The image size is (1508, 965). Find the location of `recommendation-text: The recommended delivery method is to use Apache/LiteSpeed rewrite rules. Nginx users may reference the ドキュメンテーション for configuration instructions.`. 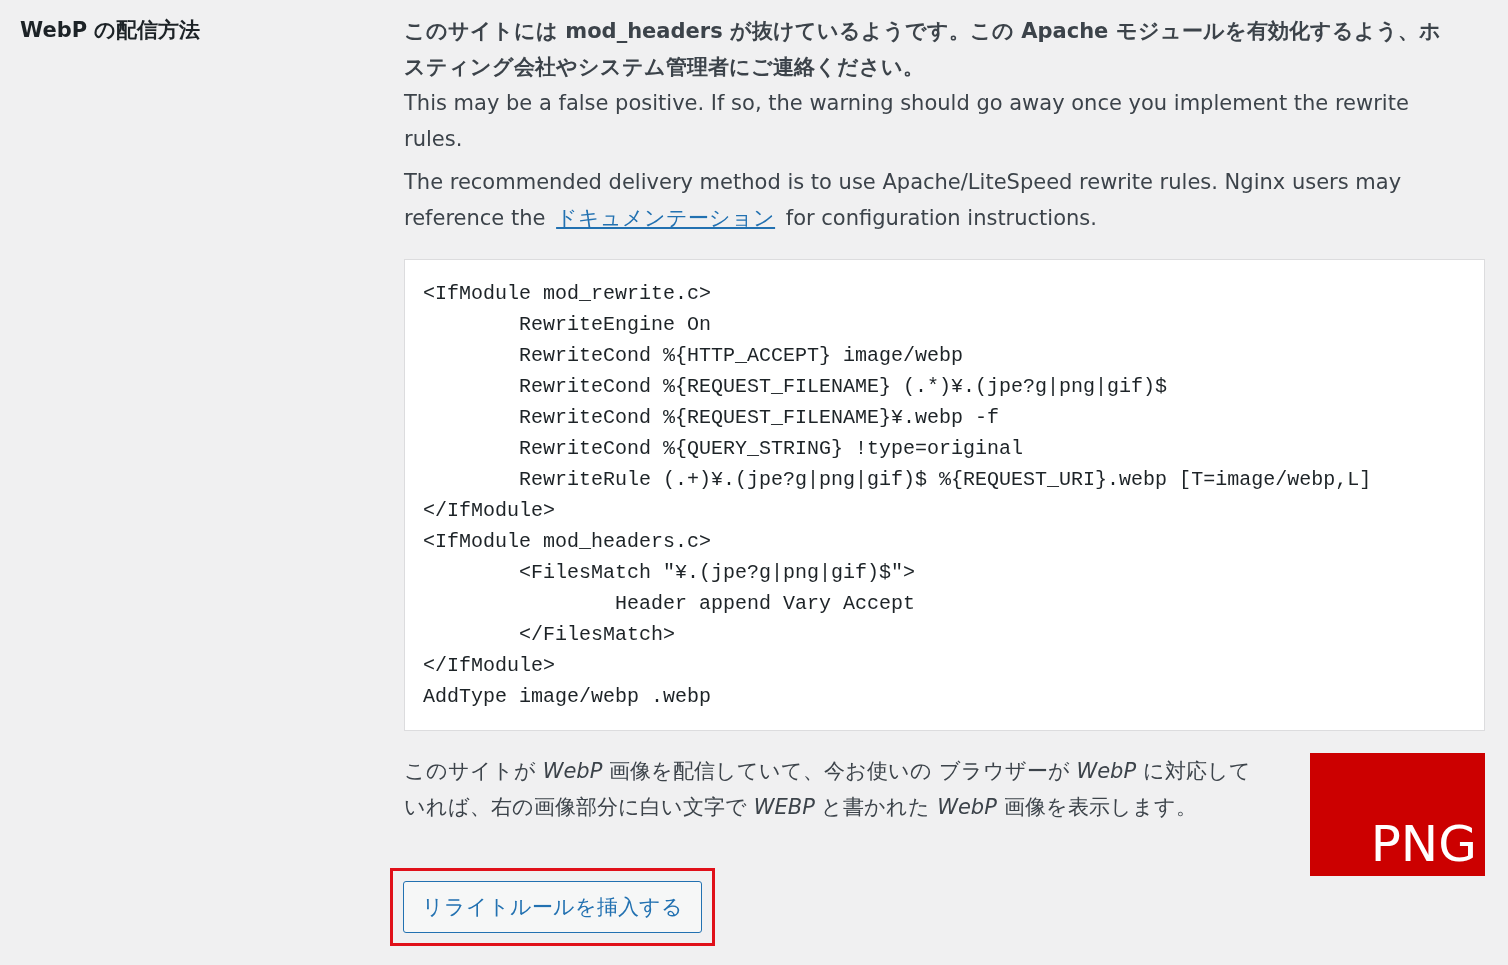

recommendation-text: The recommended delivery method is to use Apache/LiteSpeed rewrite rules. Nginx users may reference the ドキュメンテーション for configuration instructions. is located at coordinates (903, 200).